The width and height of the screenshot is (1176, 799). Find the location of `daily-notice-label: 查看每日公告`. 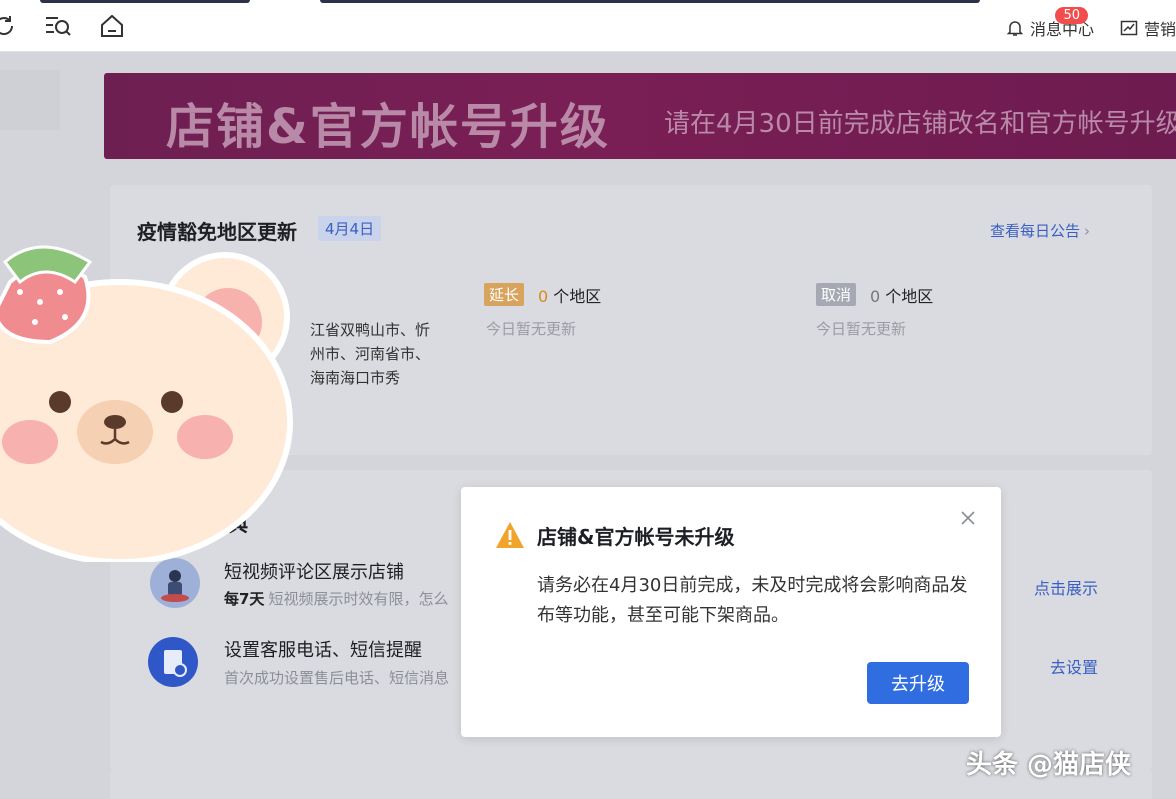

daily-notice-label: 查看每日公告 is located at coordinates (1035, 231).